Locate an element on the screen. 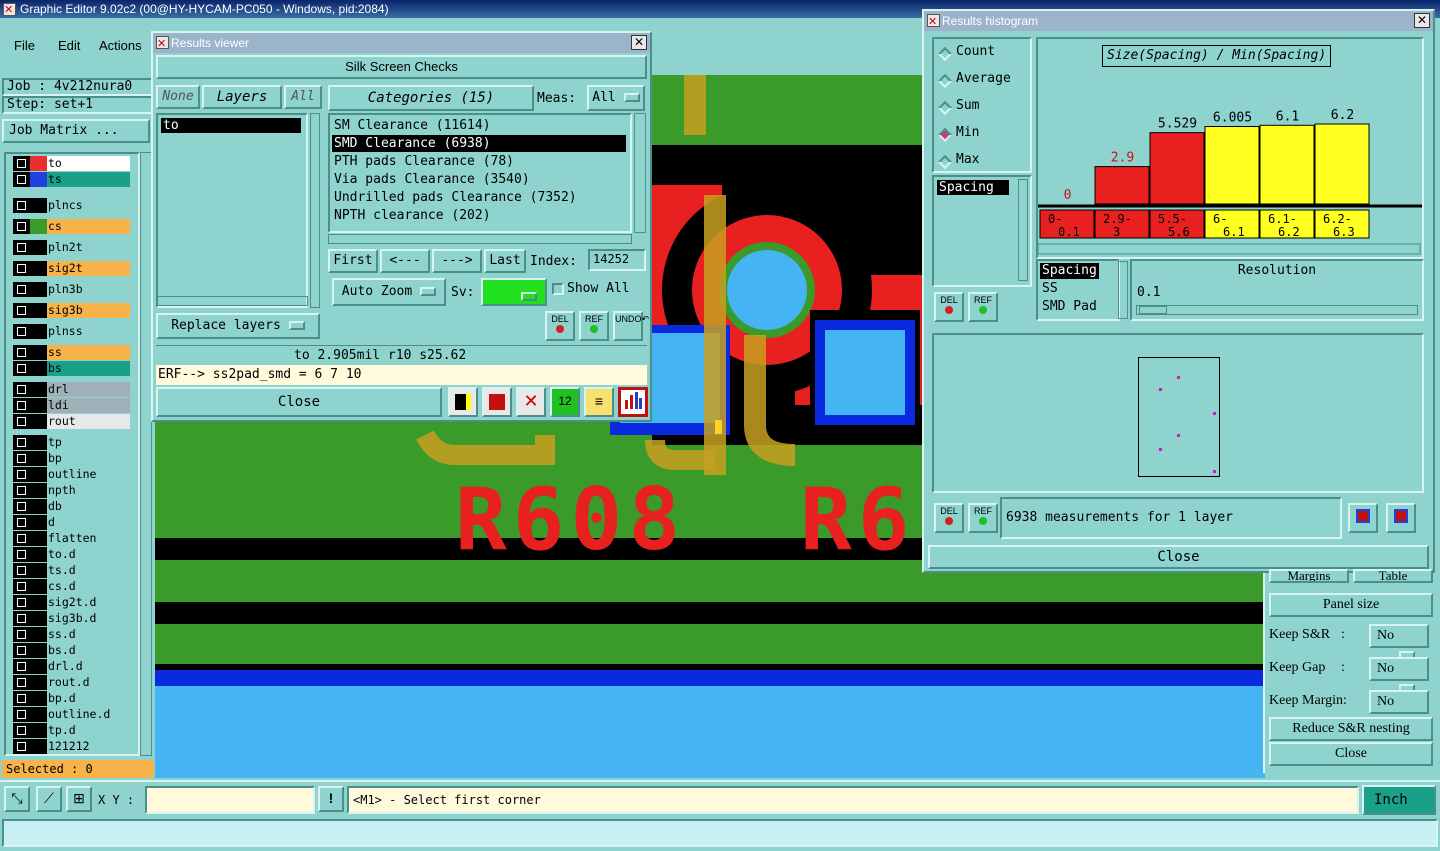 This screenshot has height=851, width=1440. layer-row: #000000sig2t is located at coordinates (71, 268).